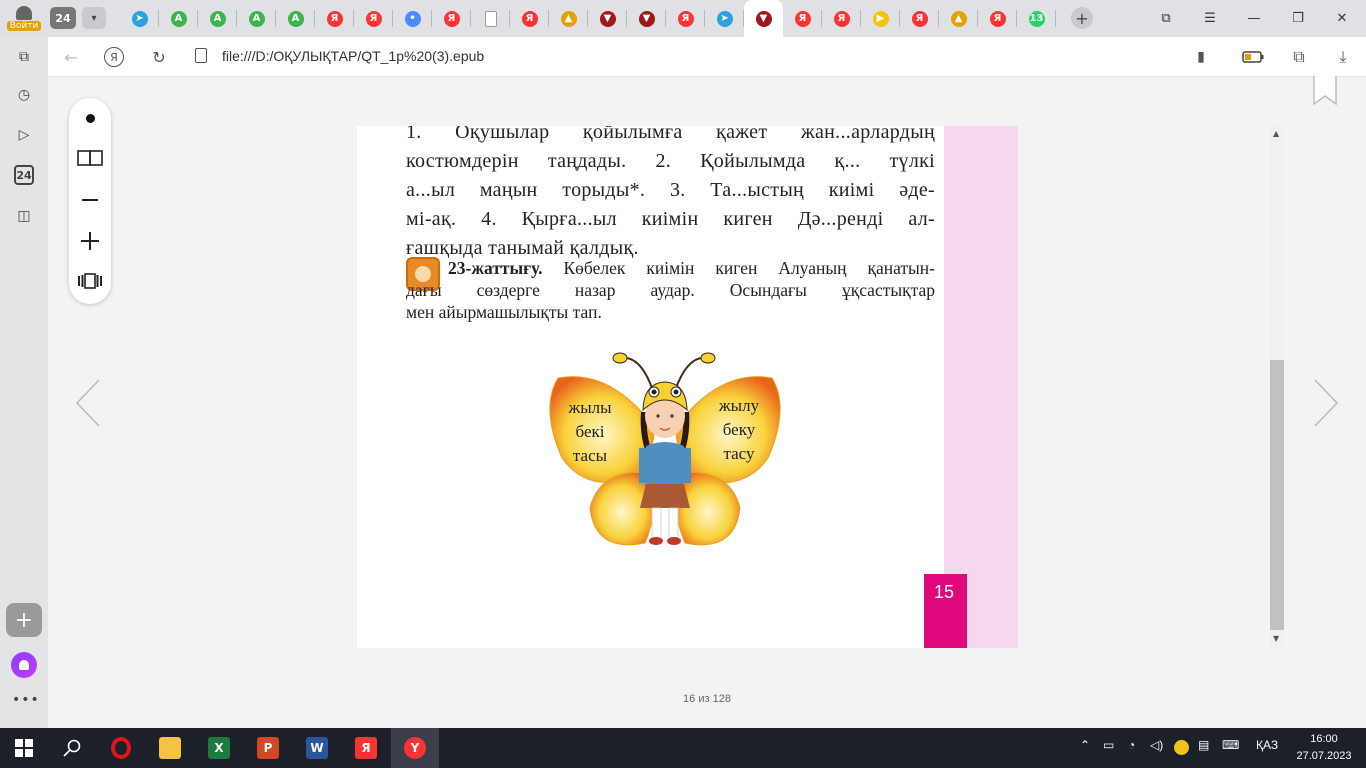  I want to click on media-play-icon: ▷, so click(24, 135).